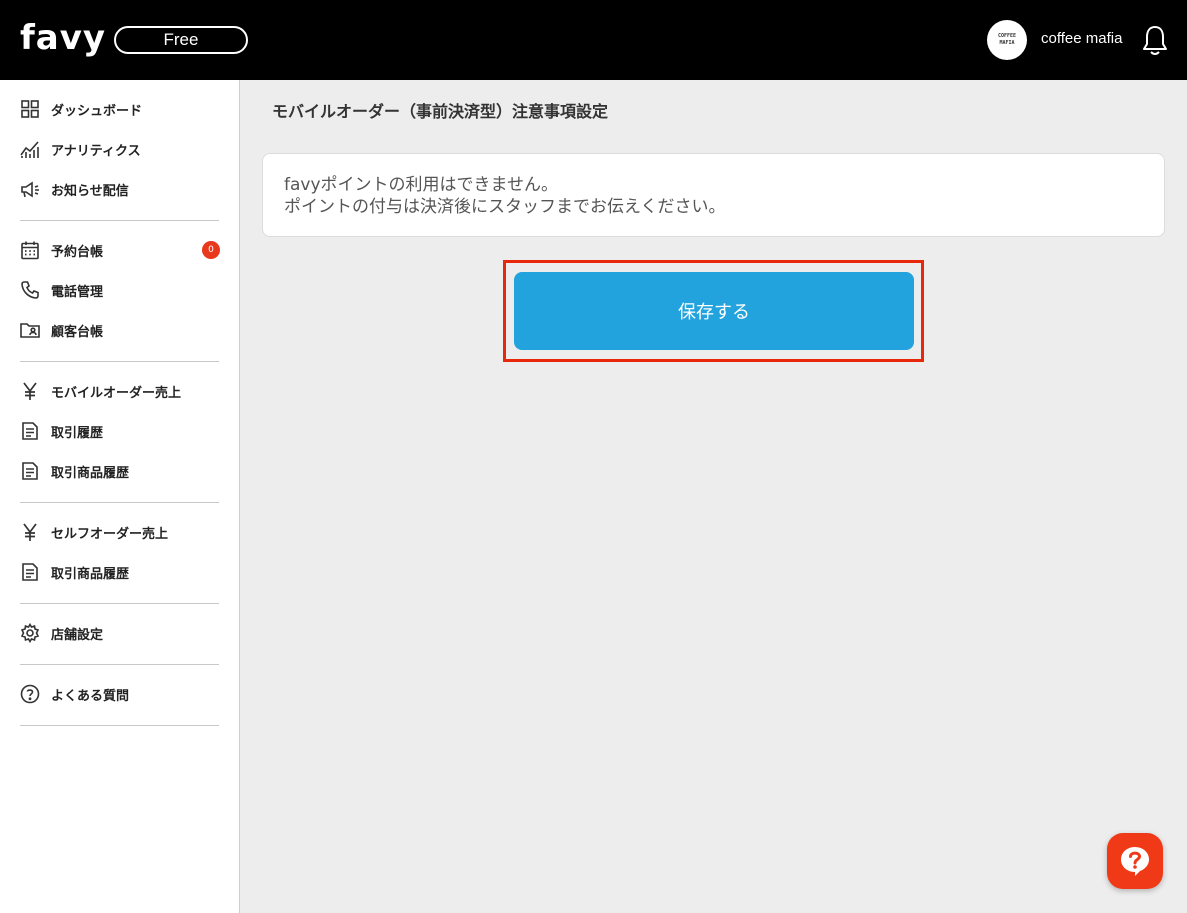 The image size is (1187, 913). I want to click on notice-line: ポイントの付与は決済後にスタッフまでお伝えください。, so click(505, 207).